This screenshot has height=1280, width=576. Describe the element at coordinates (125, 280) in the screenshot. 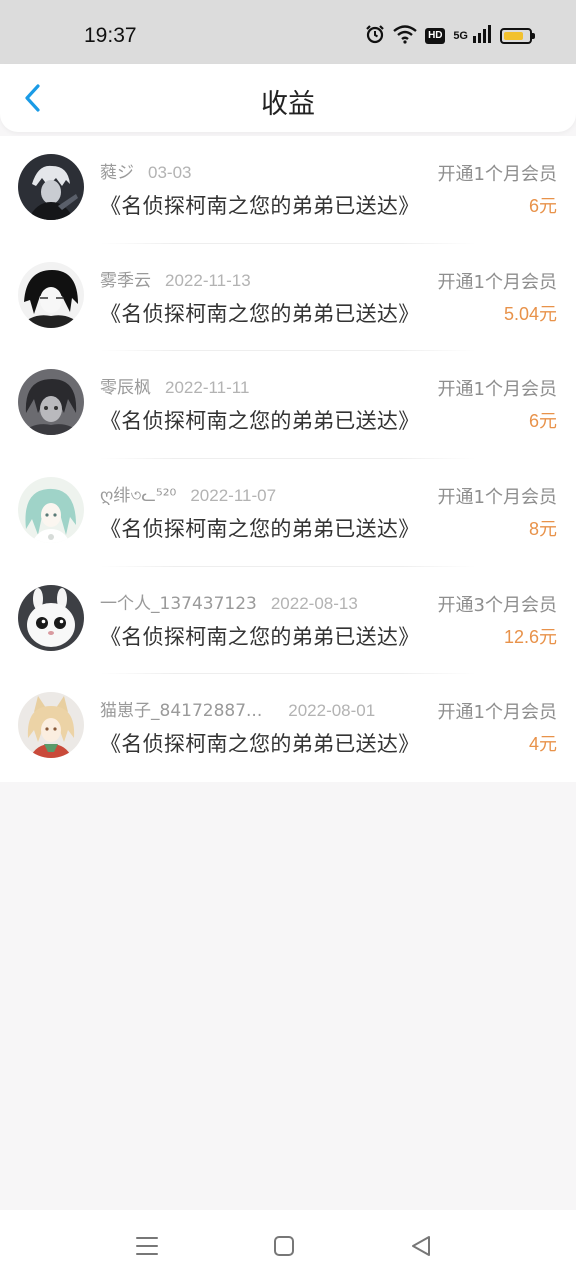

I see `user-name: 雾季云` at that location.